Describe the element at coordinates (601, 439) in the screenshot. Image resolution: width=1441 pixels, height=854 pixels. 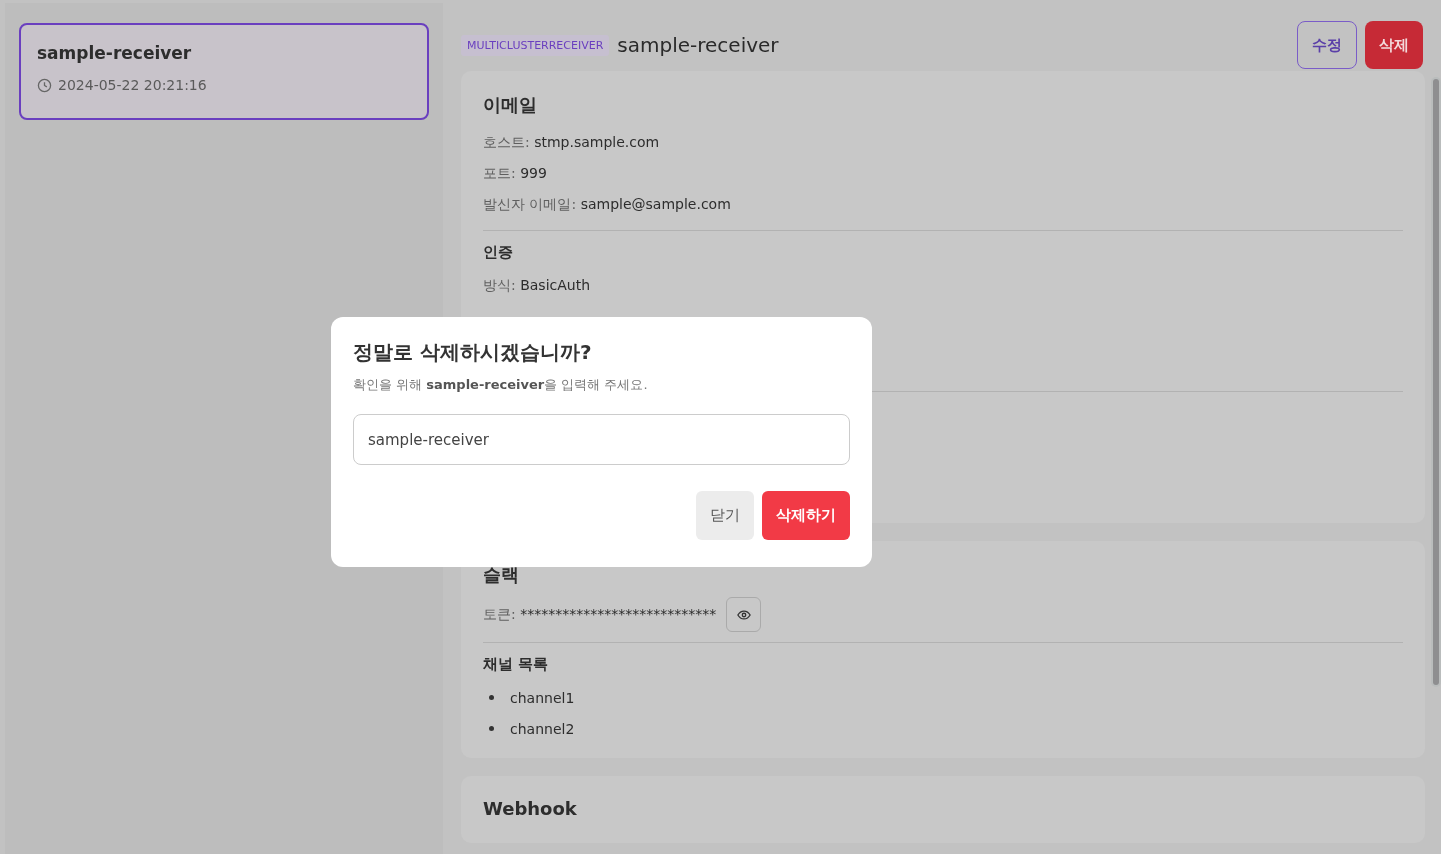
I see `confirm-input: sample-receiver` at that location.